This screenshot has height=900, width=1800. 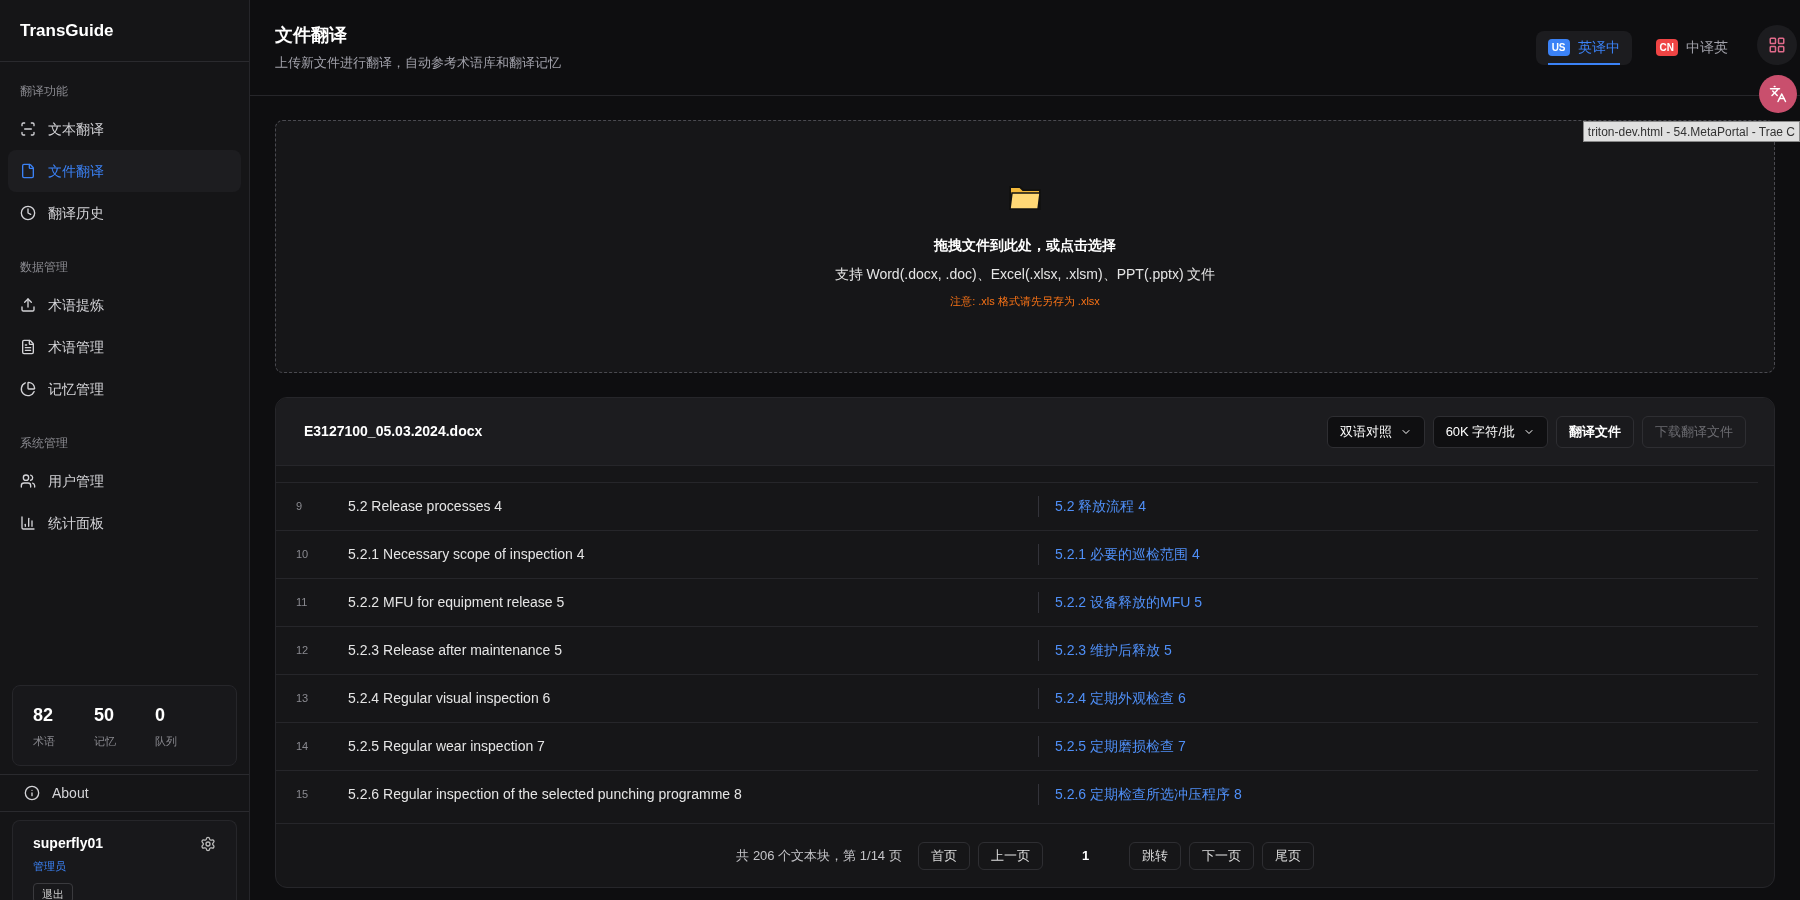 I want to click on first-page-button: 首页, so click(x=943, y=855).